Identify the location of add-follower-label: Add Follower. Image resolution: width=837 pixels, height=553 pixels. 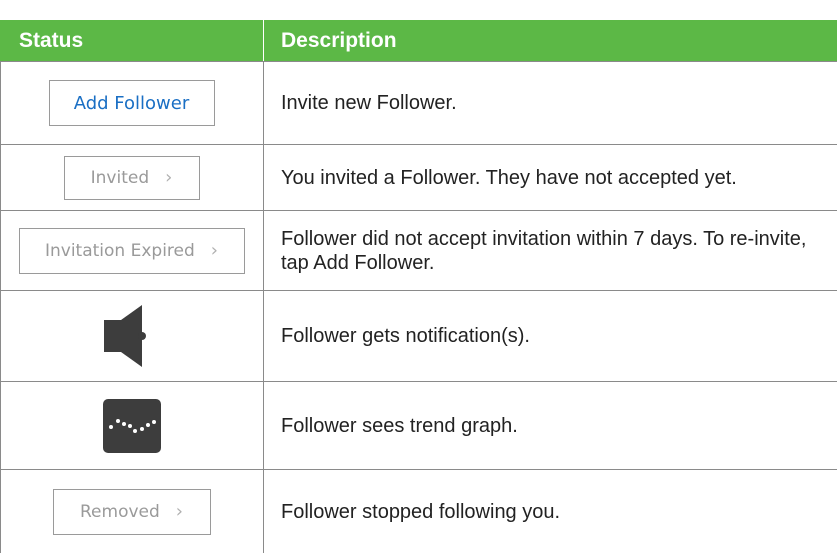
(131, 103).